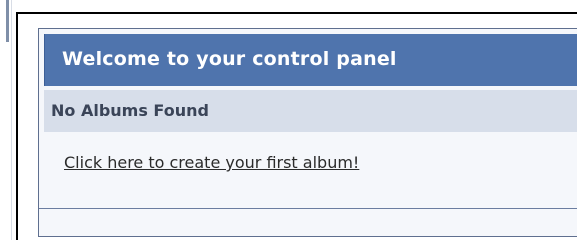  What do you see at coordinates (11, 120) in the screenshot?
I see `left-edge-divider` at bounding box center [11, 120].